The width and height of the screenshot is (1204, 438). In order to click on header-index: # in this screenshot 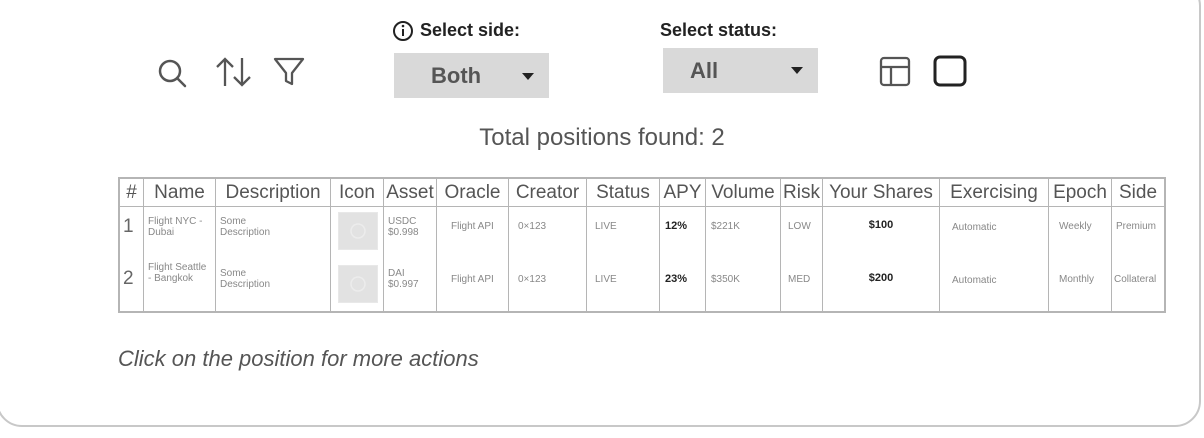, I will do `click(131, 192)`.